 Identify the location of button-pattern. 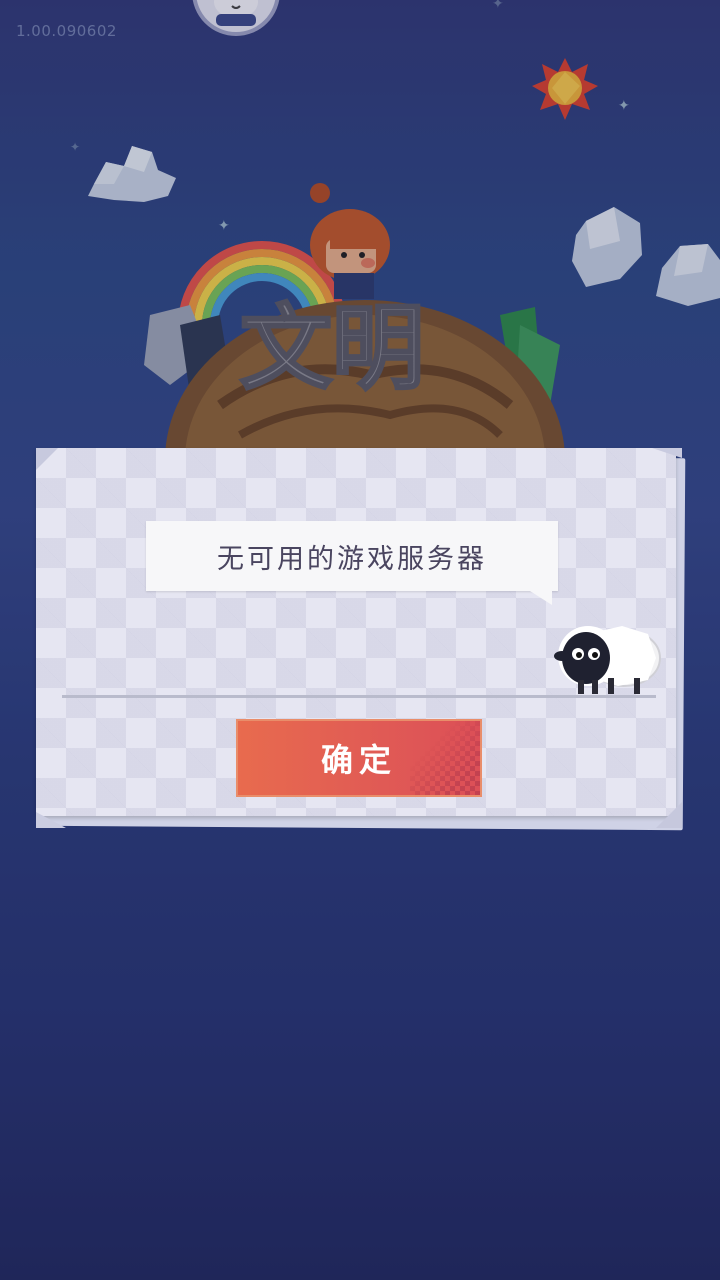
(445, 758).